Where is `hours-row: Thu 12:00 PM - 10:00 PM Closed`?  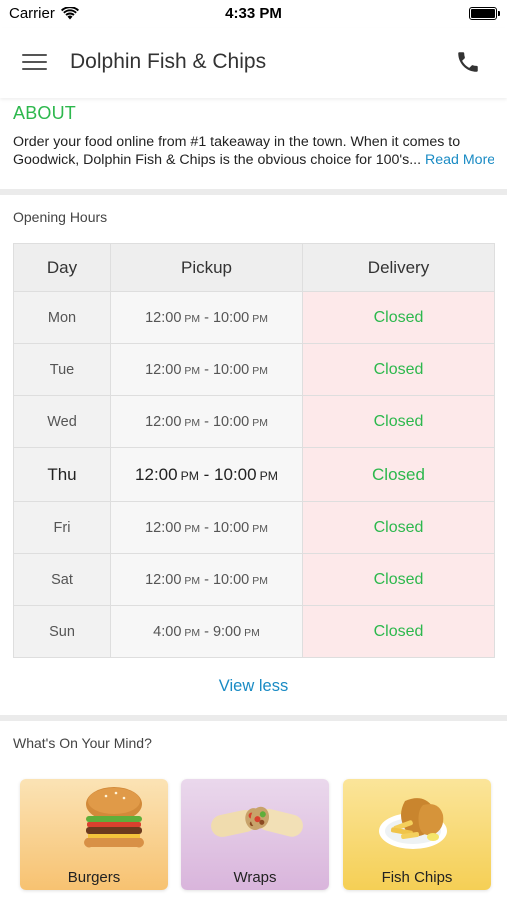 hours-row: Thu 12:00 PM - 10:00 PM Closed is located at coordinates (254, 474).